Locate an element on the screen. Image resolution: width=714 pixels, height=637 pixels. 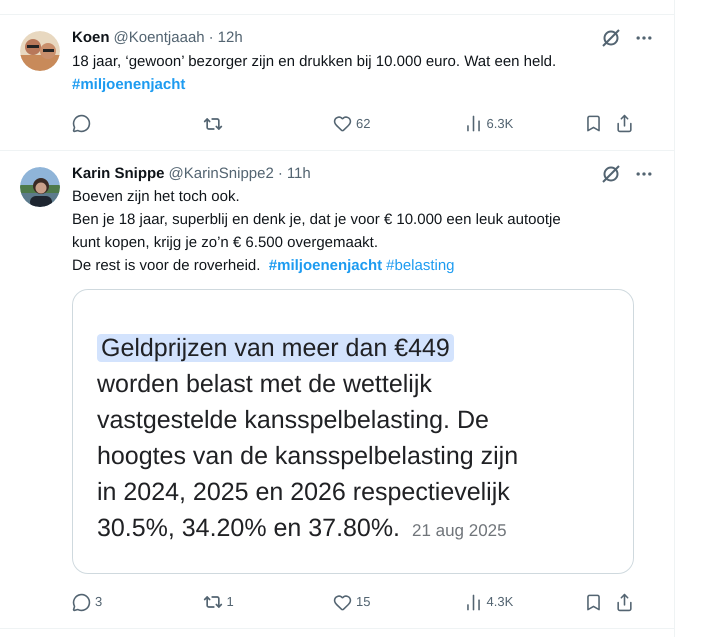
image-text: worden belast met de wettelijk is located at coordinates (264, 384).